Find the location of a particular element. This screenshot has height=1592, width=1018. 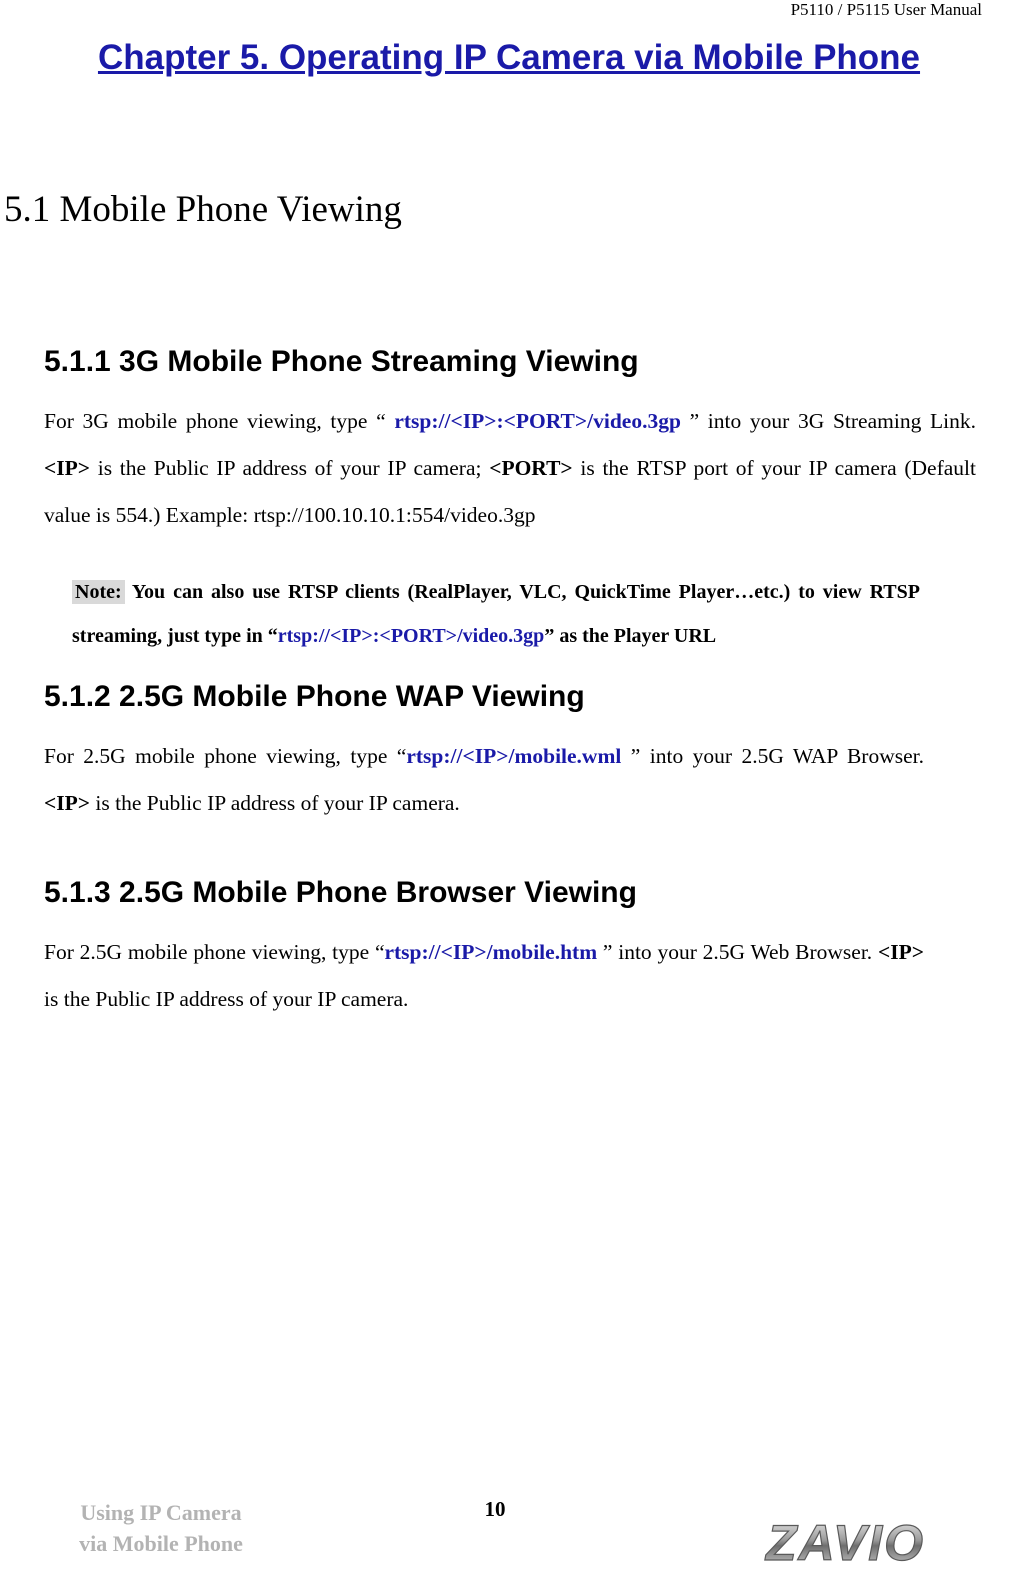

section-heading-5-1-1: 5.1.1 3G Mobile Phone Streaming Viewing is located at coordinates (341, 361).